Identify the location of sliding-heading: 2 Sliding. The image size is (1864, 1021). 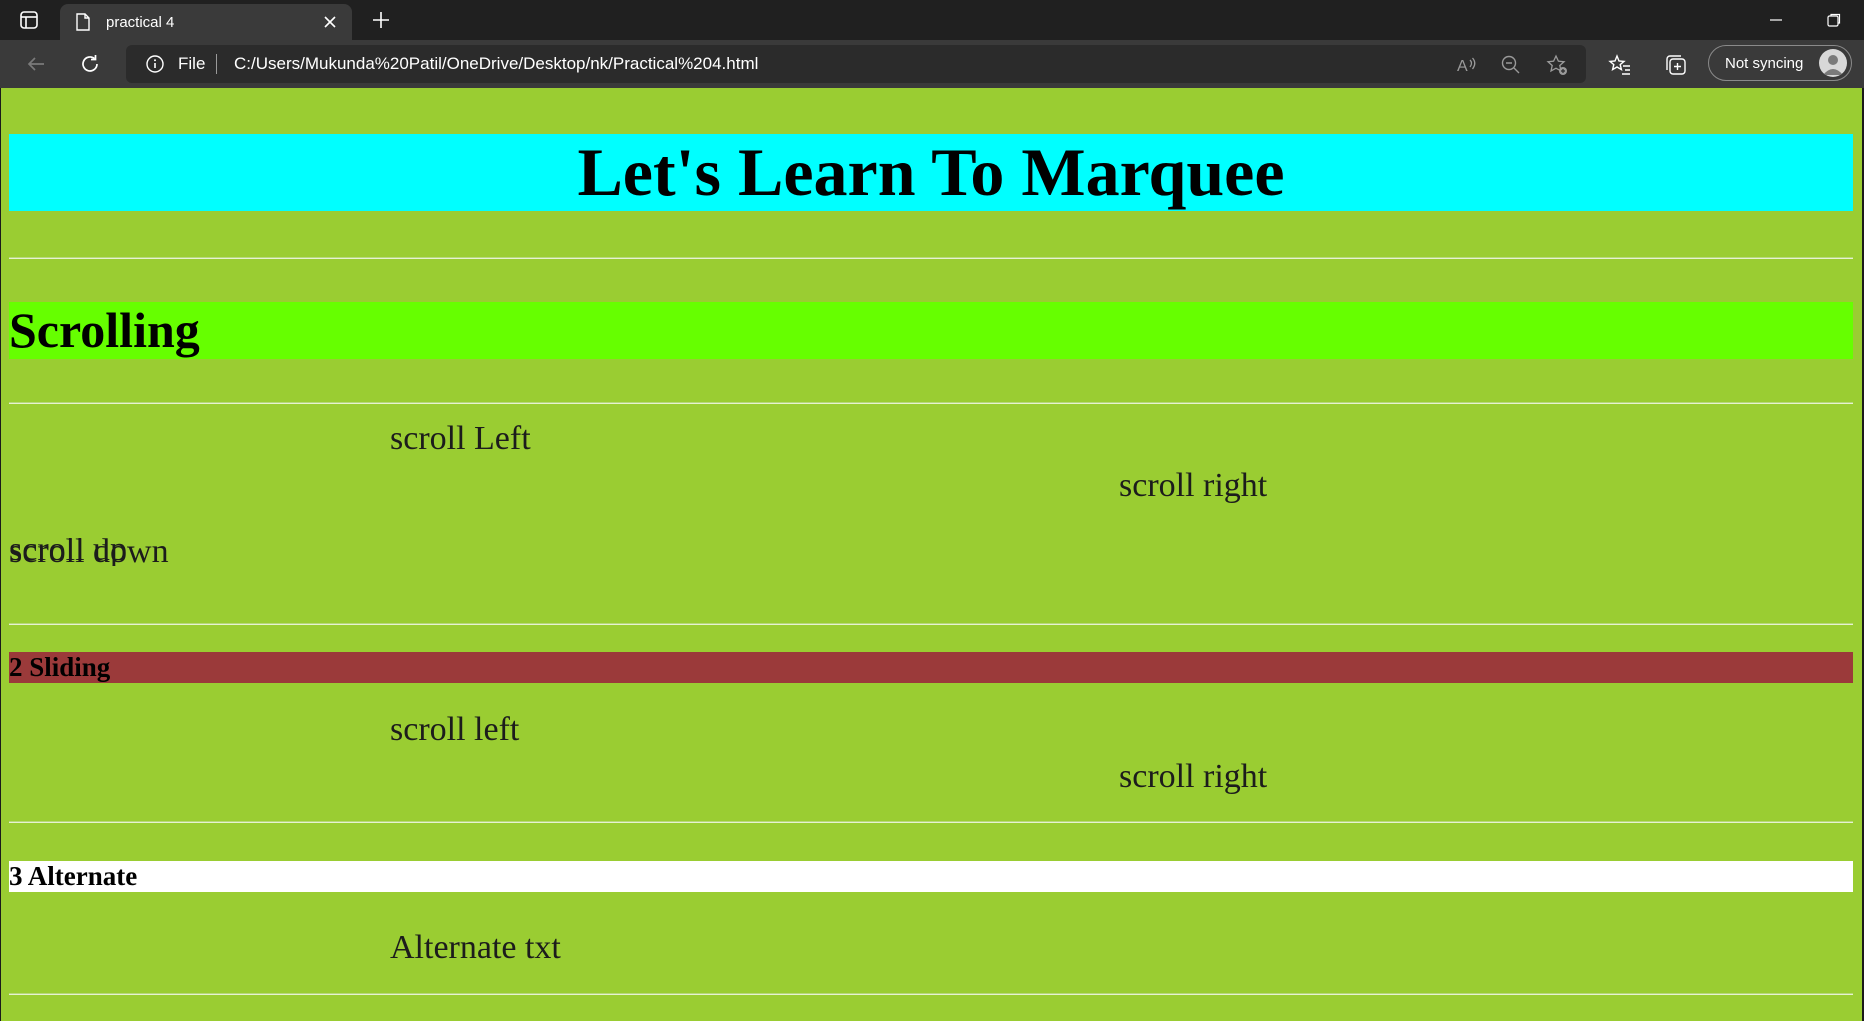
(60, 667).